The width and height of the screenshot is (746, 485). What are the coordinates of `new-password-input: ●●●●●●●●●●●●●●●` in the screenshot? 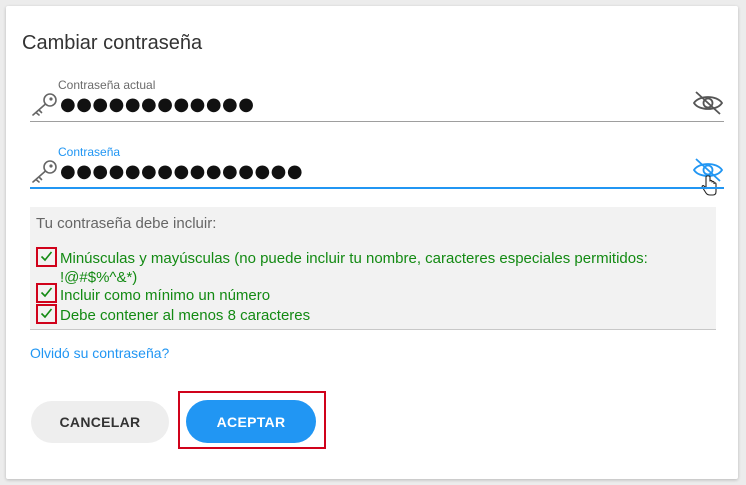 It's located at (181, 171).